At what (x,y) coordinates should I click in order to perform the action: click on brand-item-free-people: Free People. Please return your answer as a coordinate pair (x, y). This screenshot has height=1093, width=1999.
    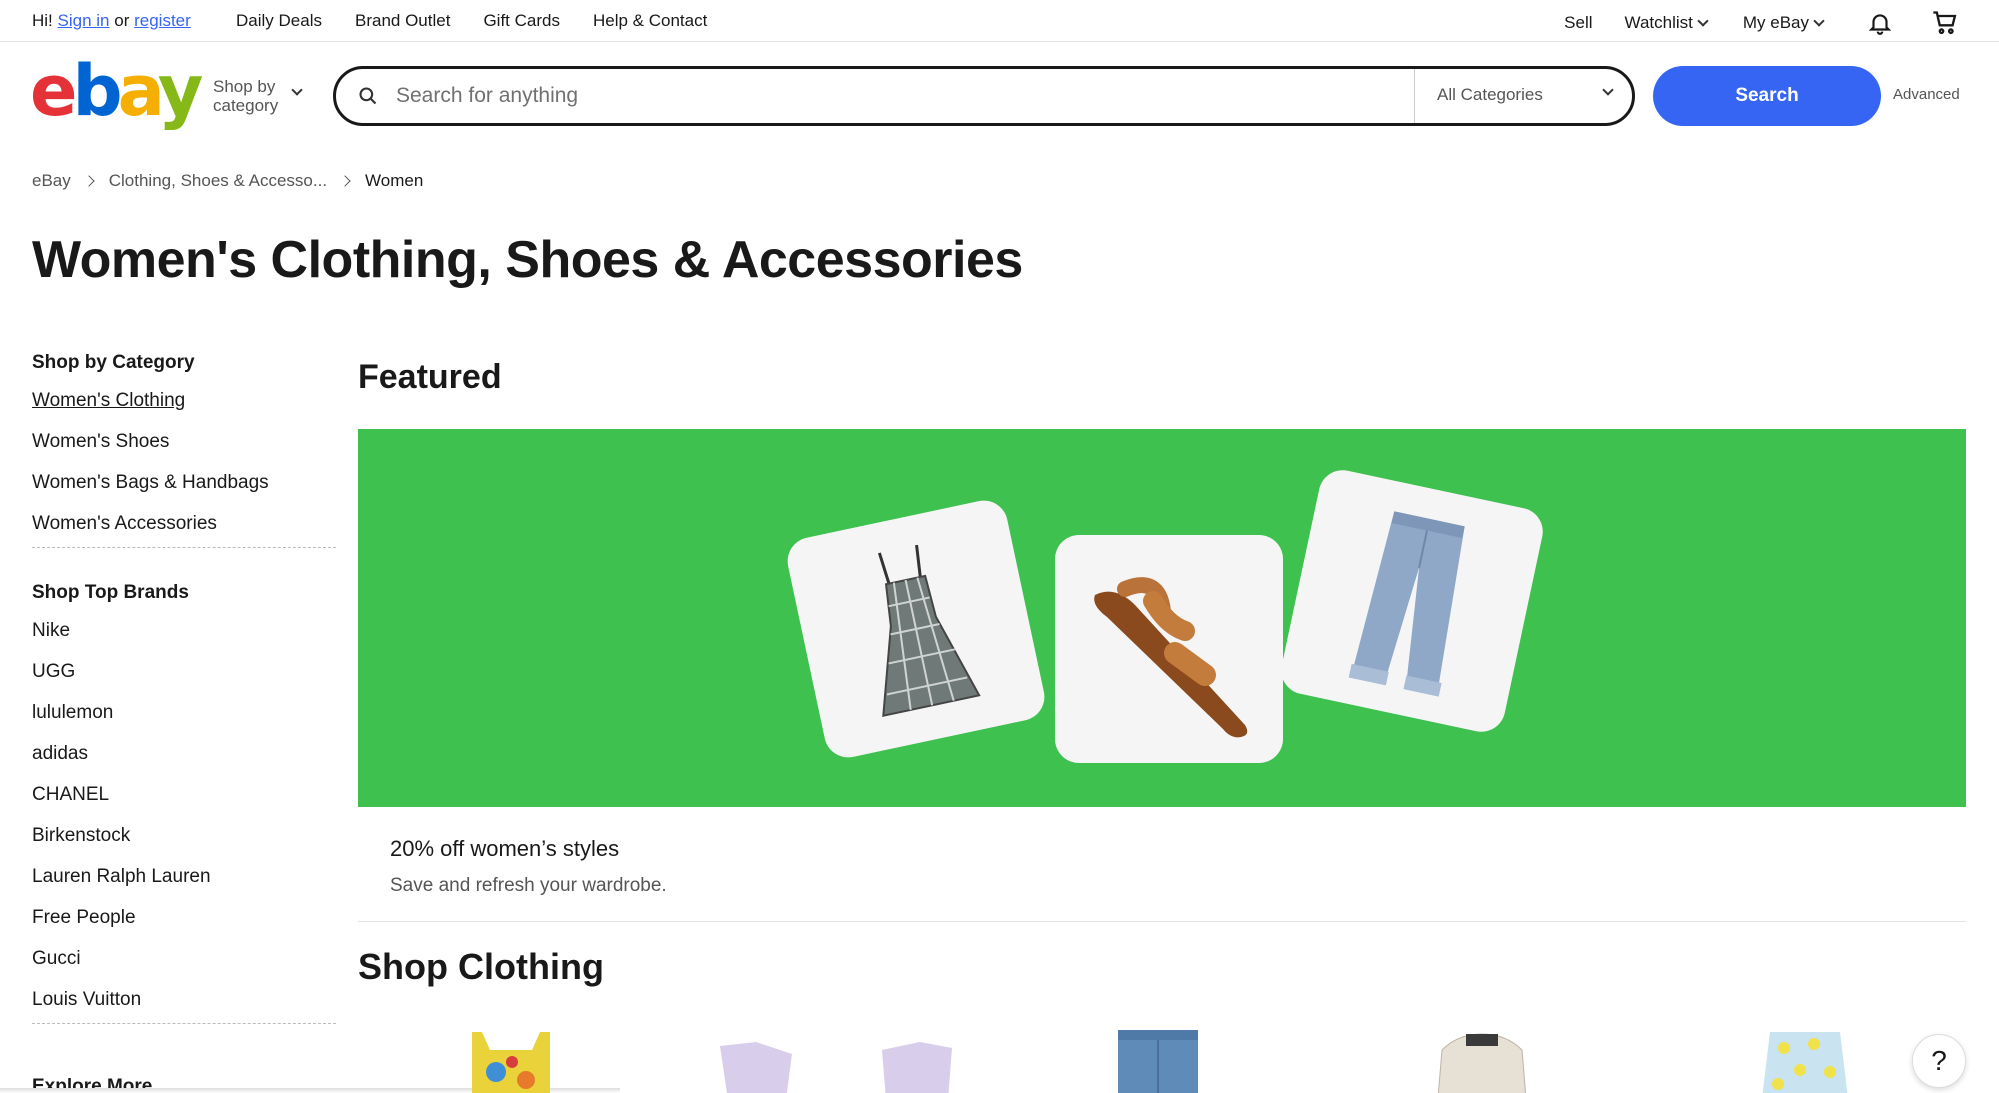
    Looking at the image, I should click on (184, 927).